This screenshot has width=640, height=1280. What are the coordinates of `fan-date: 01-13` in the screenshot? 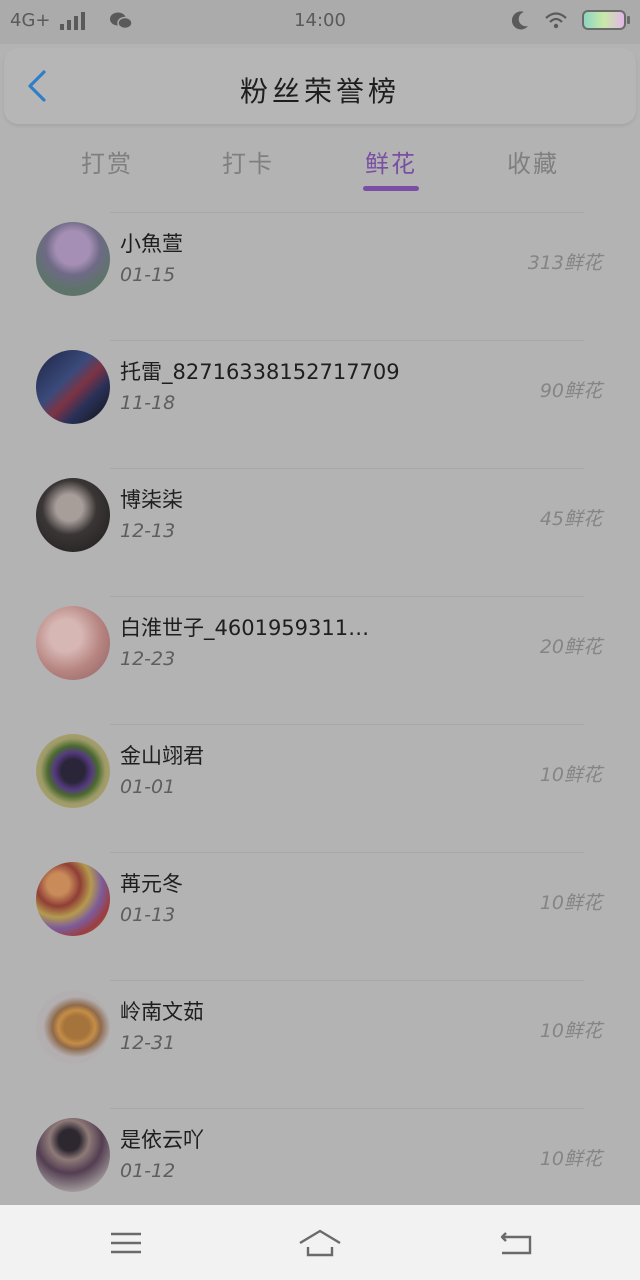 It's located at (148, 915).